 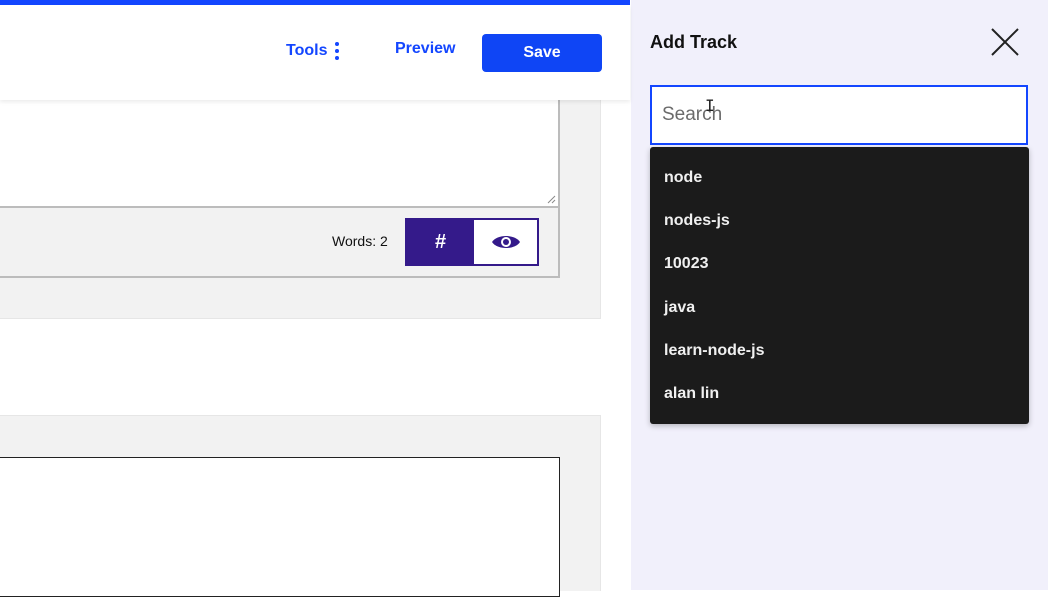 What do you see at coordinates (337, 51) in the screenshot?
I see `kebab-menu-icon` at bounding box center [337, 51].